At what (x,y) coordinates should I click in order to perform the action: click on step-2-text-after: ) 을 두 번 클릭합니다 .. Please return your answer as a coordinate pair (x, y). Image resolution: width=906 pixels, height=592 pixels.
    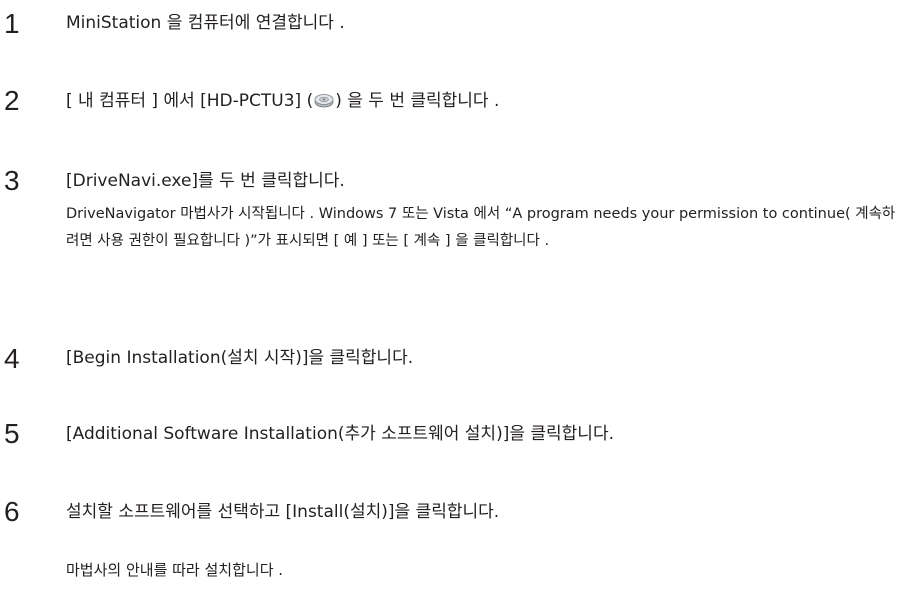
    Looking at the image, I should click on (417, 101).